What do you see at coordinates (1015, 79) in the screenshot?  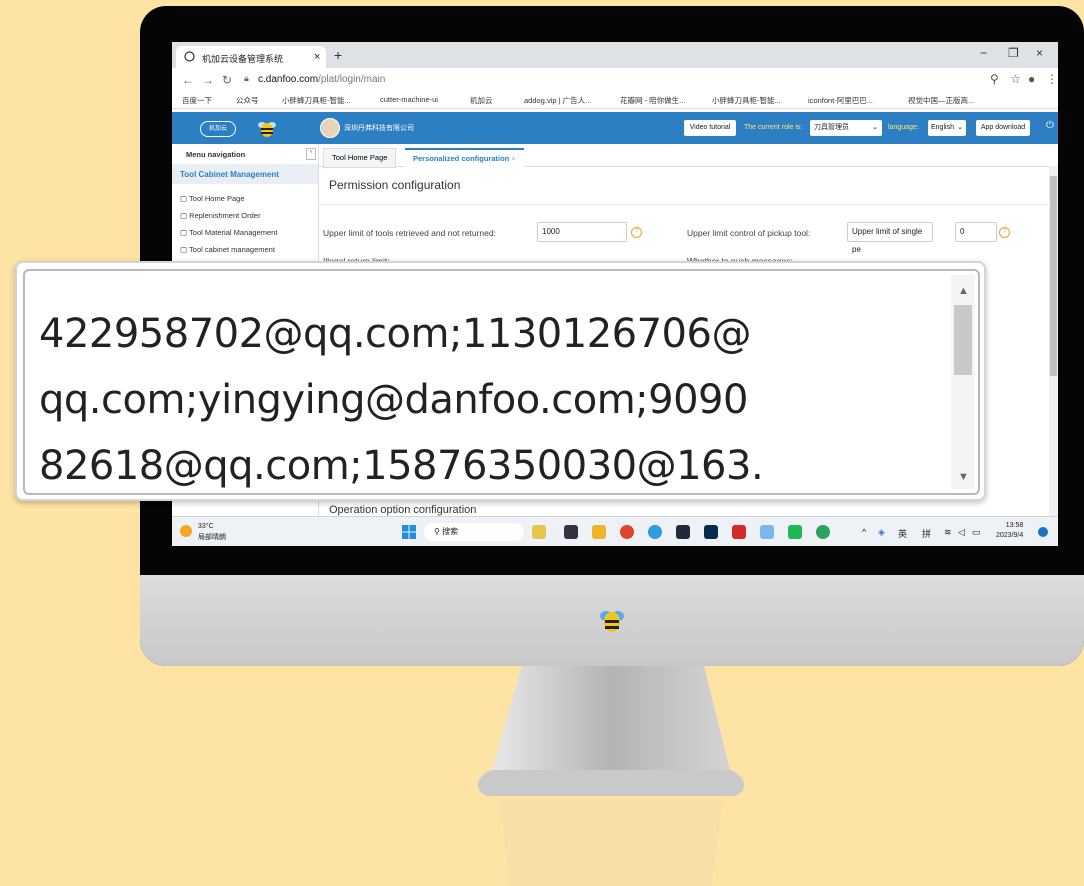 I see `star-icon: ☆` at bounding box center [1015, 79].